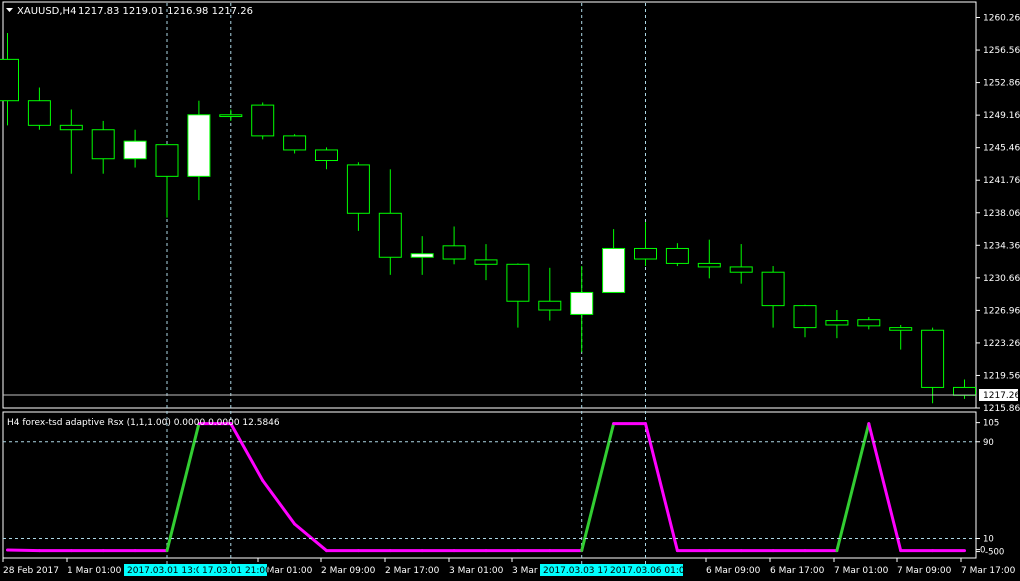 This screenshot has height=581, width=1020. What do you see at coordinates (31, 571) in the screenshot?
I see `time-tick-label: 28 Feb 2017` at bounding box center [31, 571].